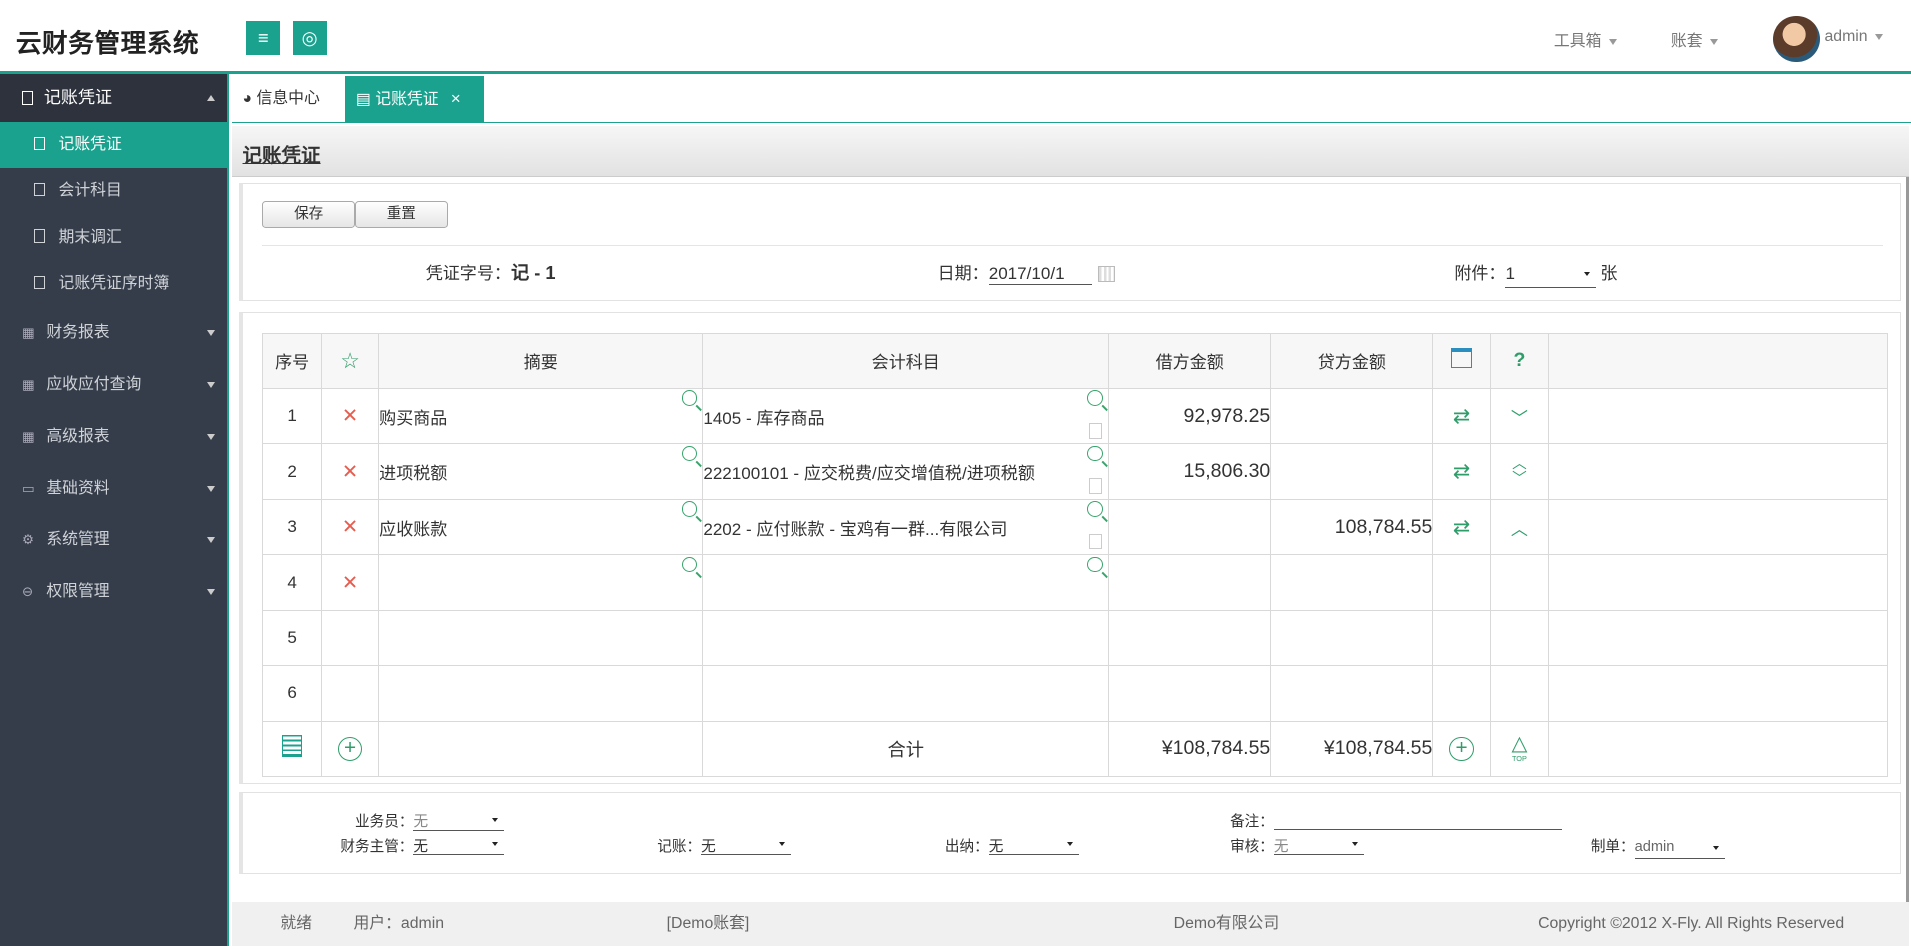 The height and width of the screenshot is (946, 1911). I want to click on sidebar-group-system: ⚙ 系统管理, so click(113, 540).